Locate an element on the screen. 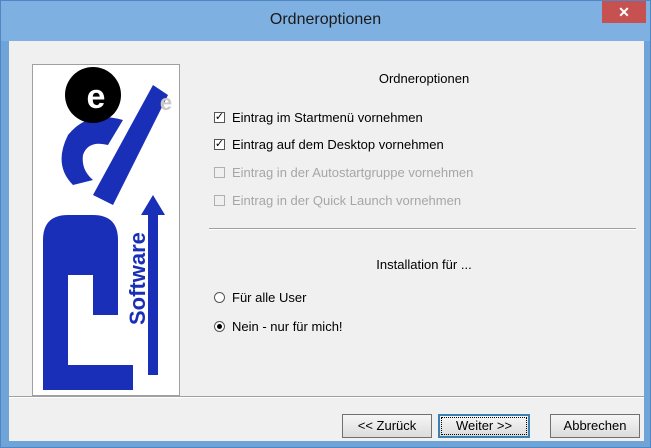 The image size is (651, 448). checkbox-label: Eintrag im Startmenü vornehmen is located at coordinates (327, 117).